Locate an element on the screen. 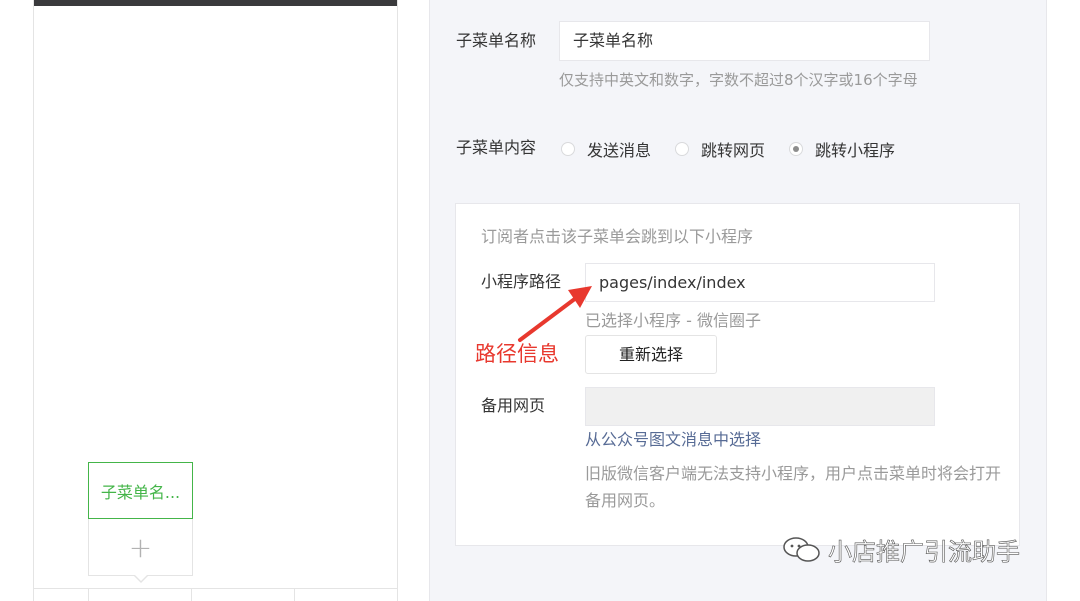 The height and width of the screenshot is (601, 1080). submenu-content-label: 子菜单内容 is located at coordinates (496, 147).